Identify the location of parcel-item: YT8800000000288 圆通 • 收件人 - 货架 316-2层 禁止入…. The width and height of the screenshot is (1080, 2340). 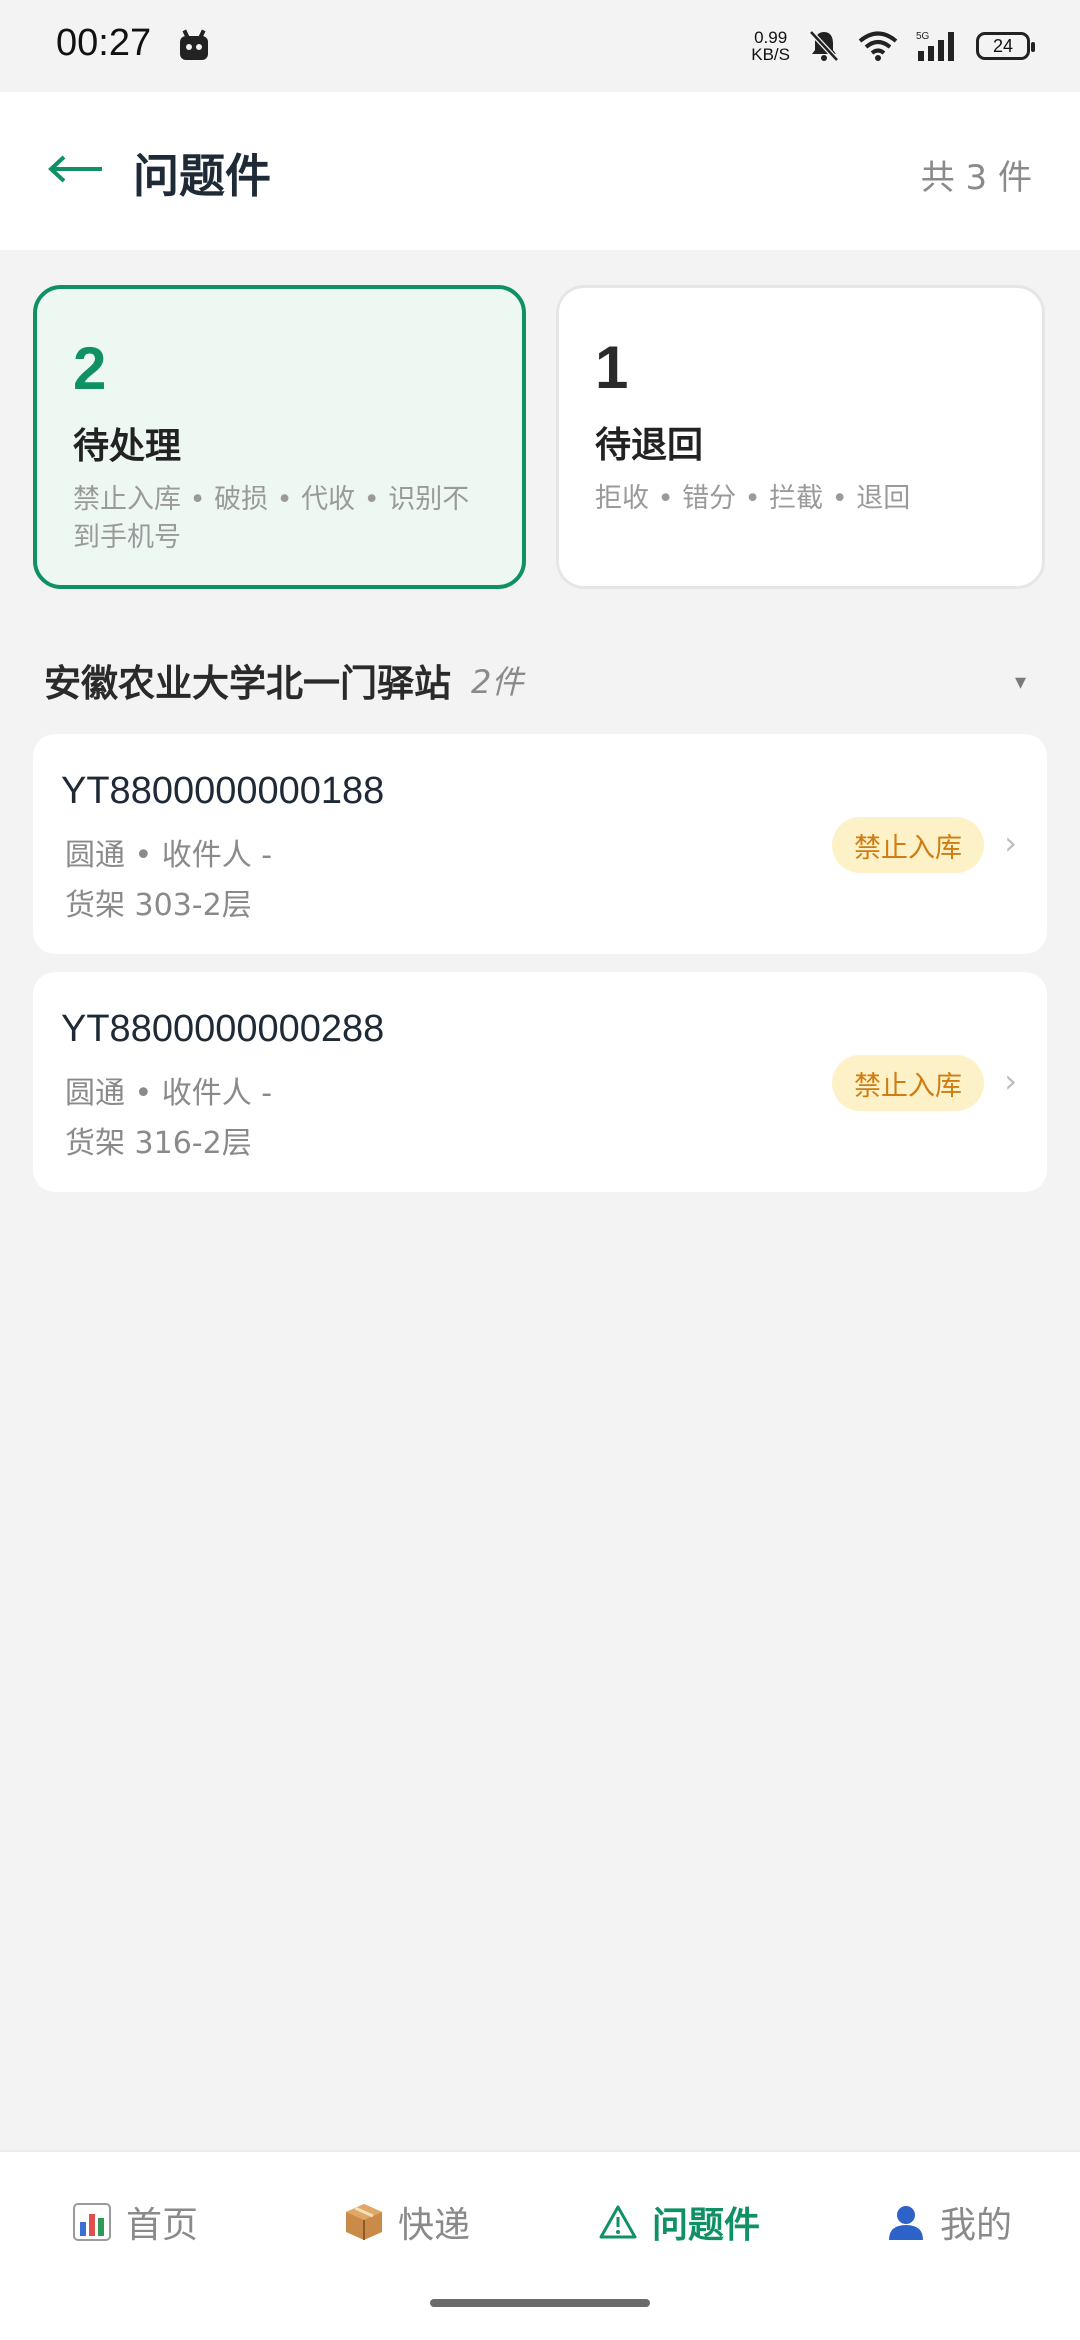
(540, 1082).